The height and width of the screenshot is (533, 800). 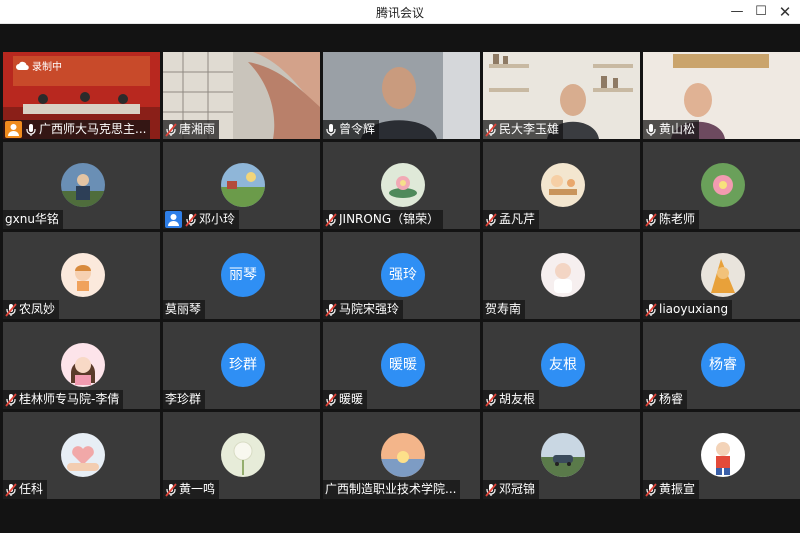 I want to click on participant-name: 黄山松, so click(x=677, y=129).